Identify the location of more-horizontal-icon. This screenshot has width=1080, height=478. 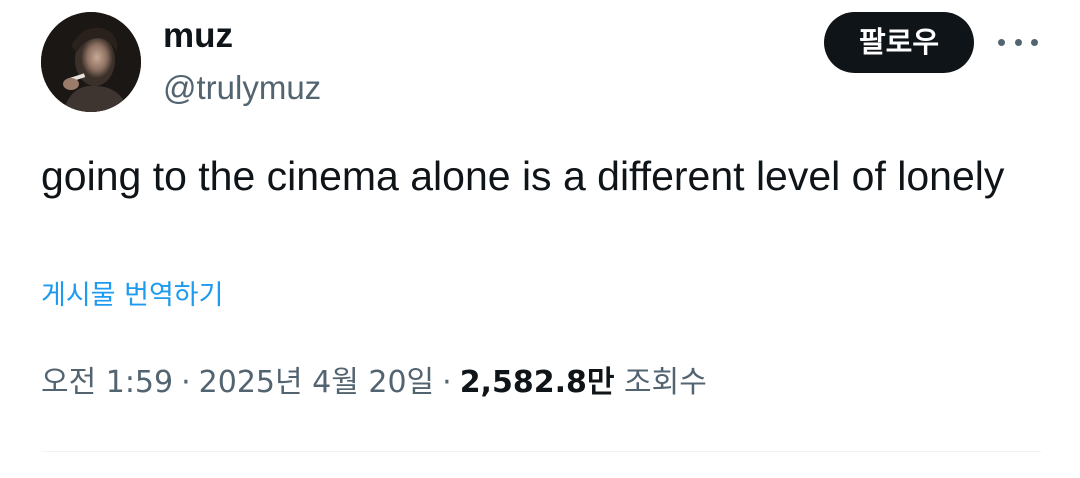
(1001, 42).